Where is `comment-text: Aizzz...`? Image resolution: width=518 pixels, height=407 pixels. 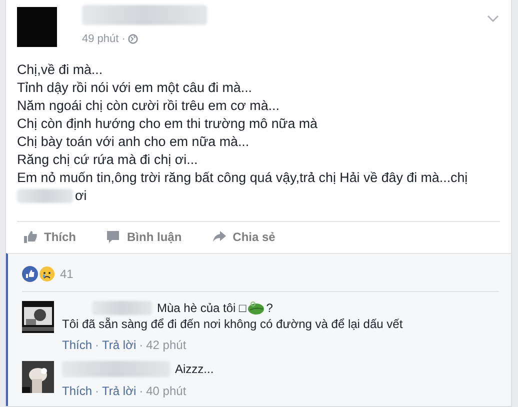
comment-text: Aizzz... is located at coordinates (194, 369).